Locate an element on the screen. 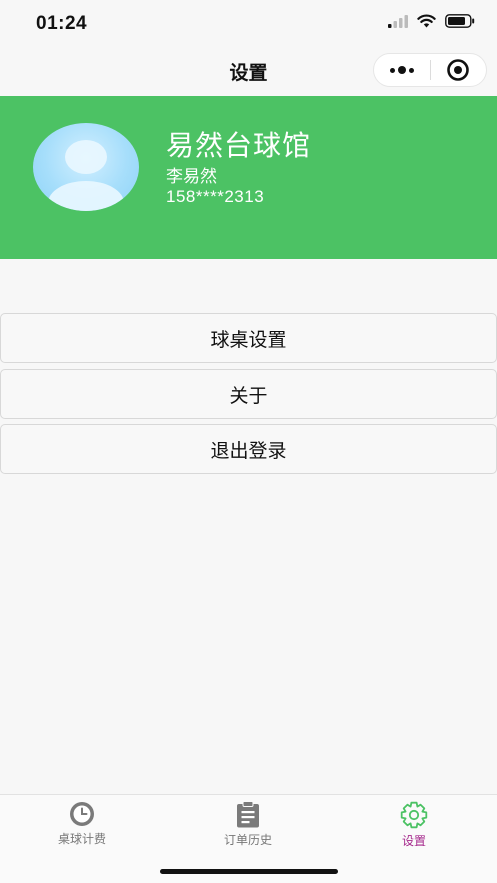 This screenshot has height=883, width=497. signal-icon is located at coordinates (398, 21).